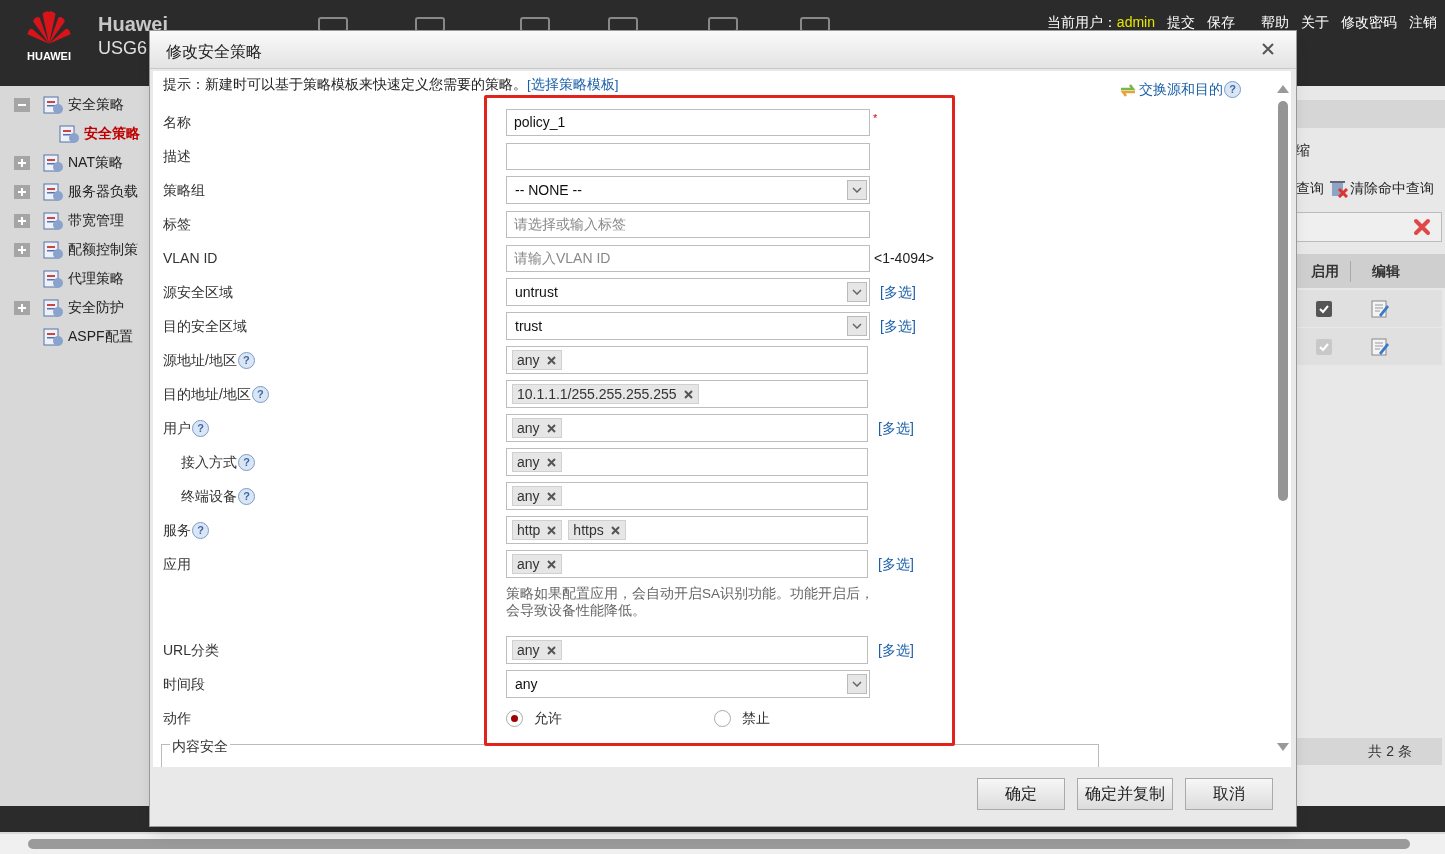 This screenshot has width=1445, height=854. I want to click on select-field: -- NONE --, so click(688, 190).